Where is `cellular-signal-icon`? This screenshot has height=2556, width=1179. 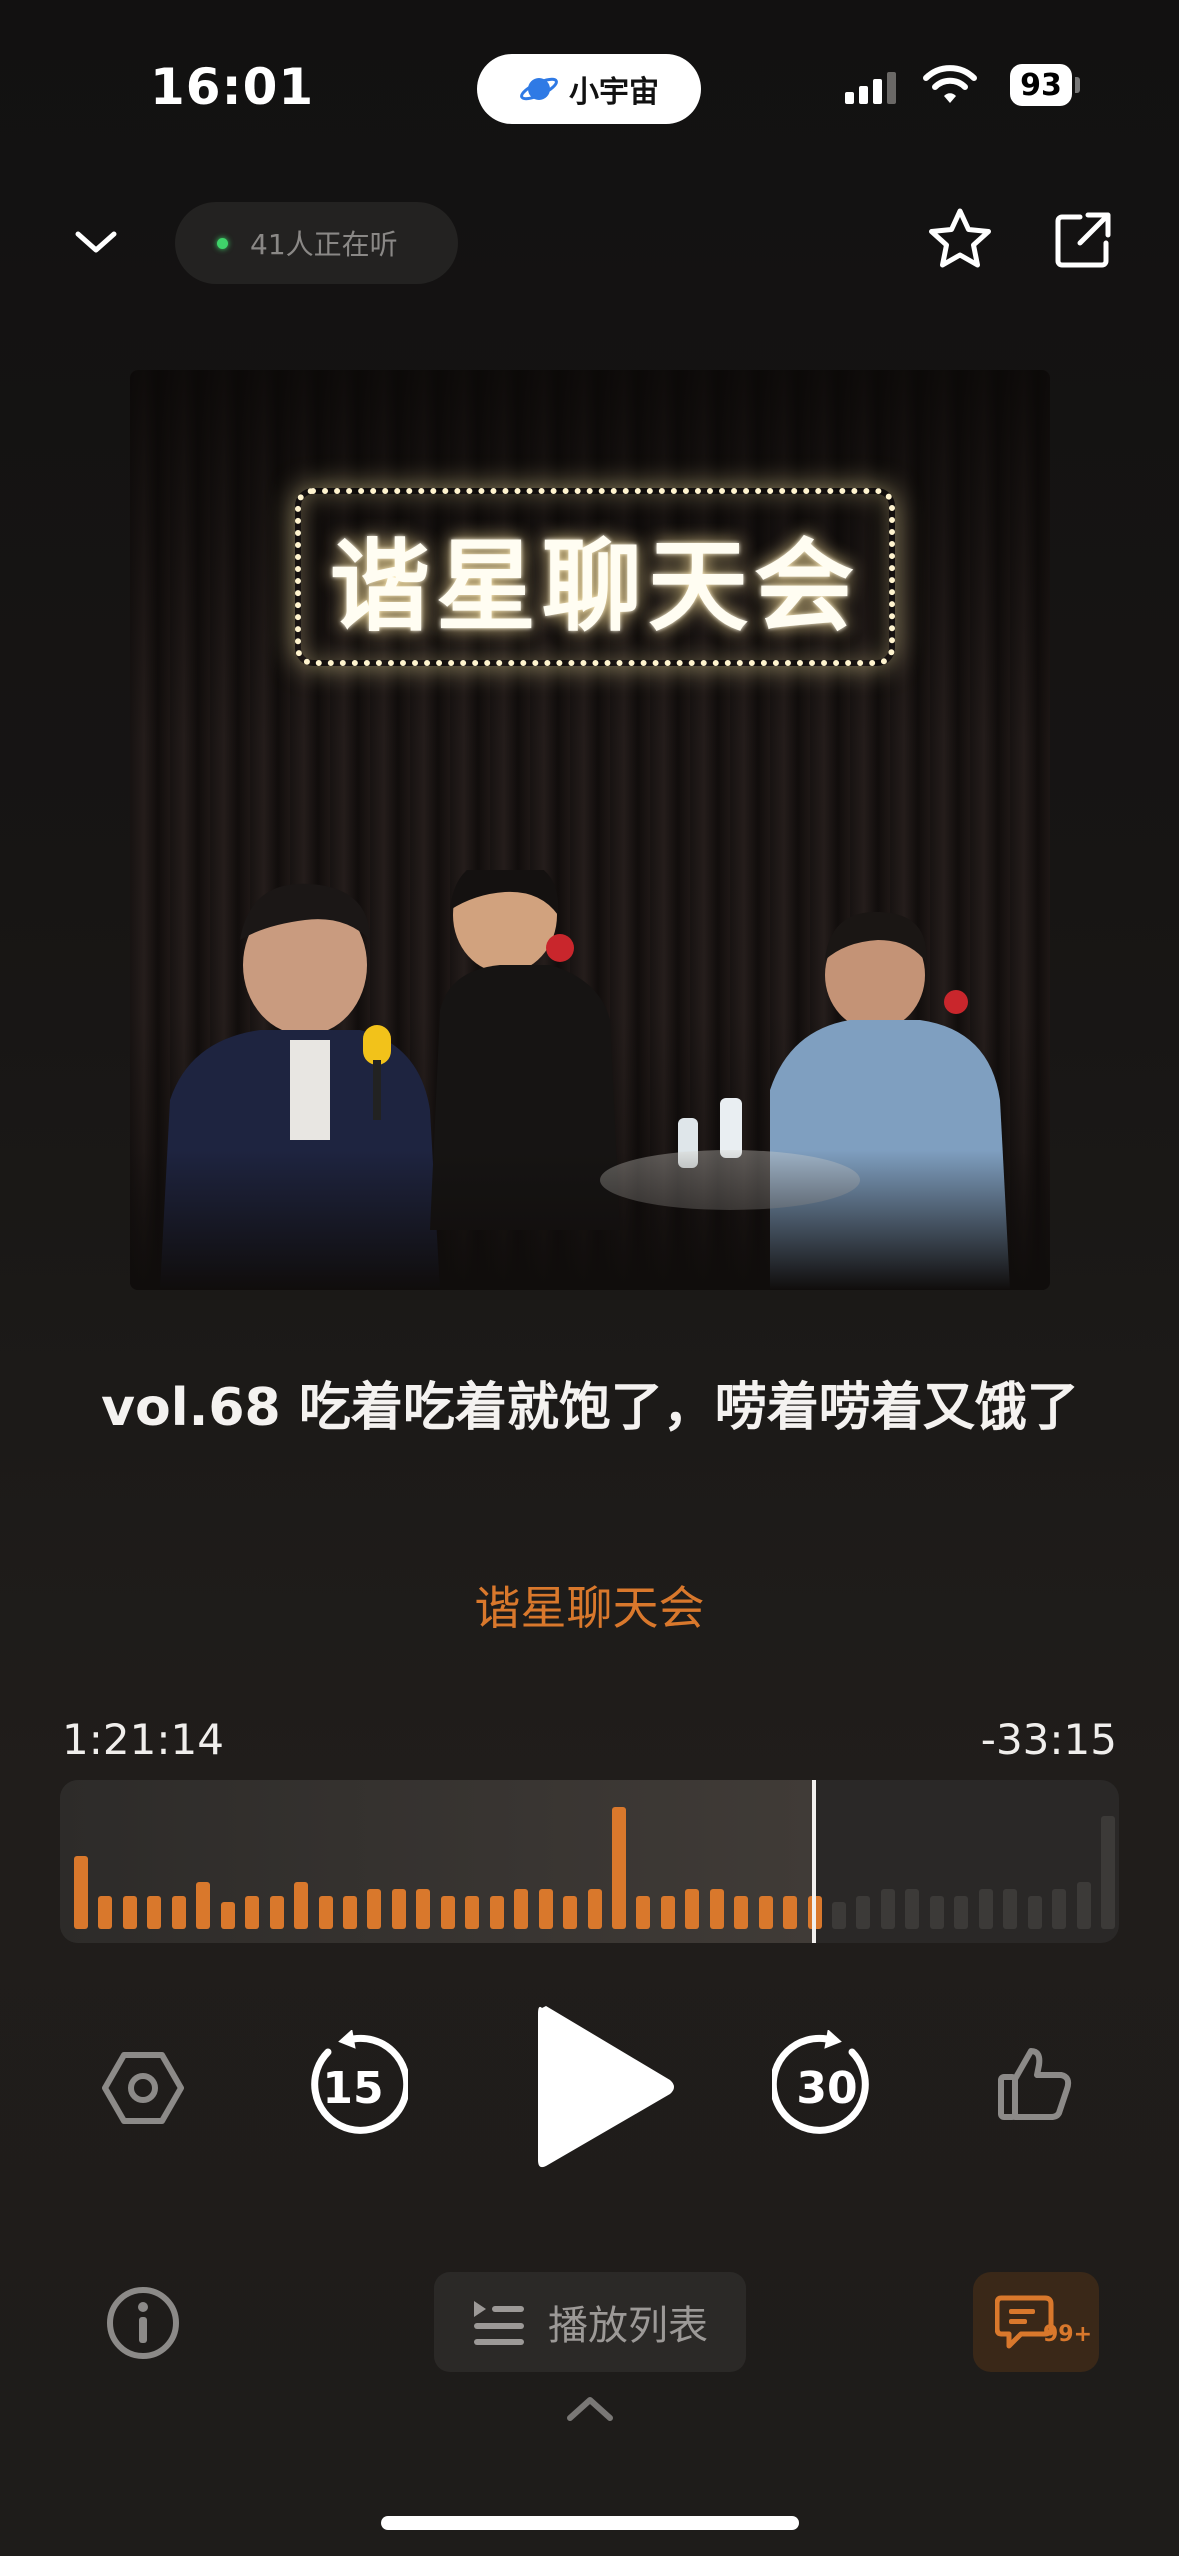 cellular-signal-icon is located at coordinates (872, 90).